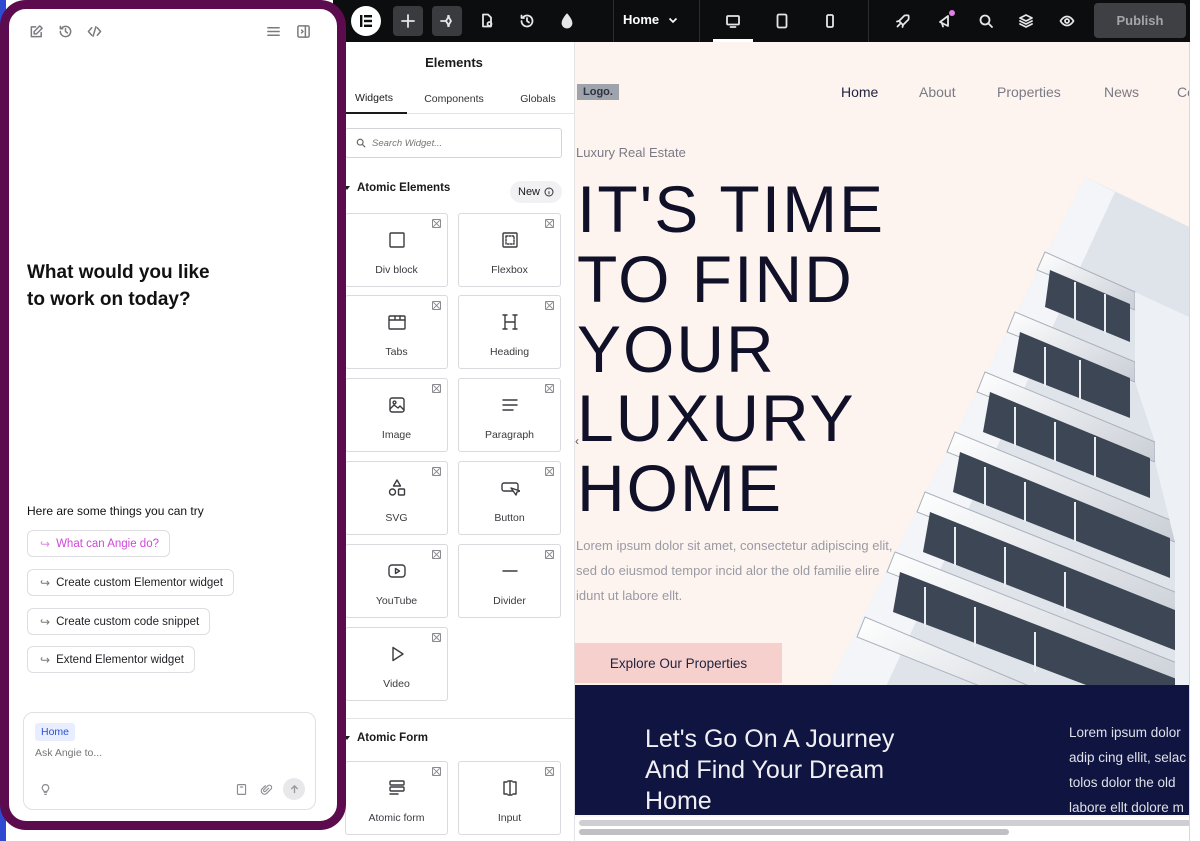  Describe the element at coordinates (1195, 21) in the screenshot. I see `window-edge` at that location.